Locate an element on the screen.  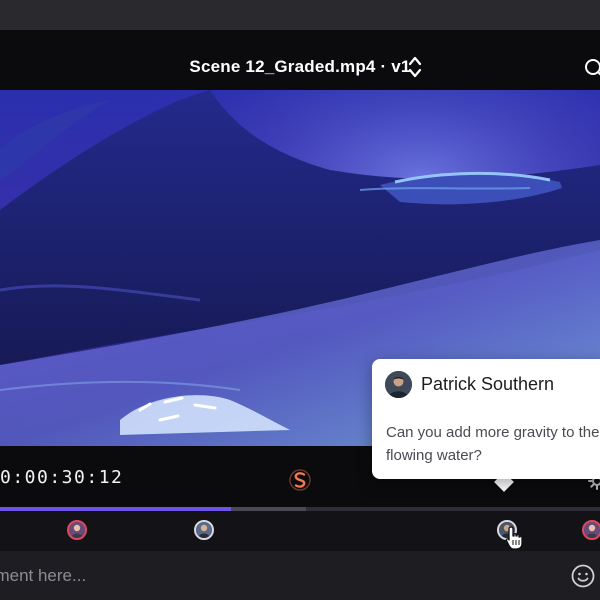
emoji-icon is located at coordinates (583, 576).